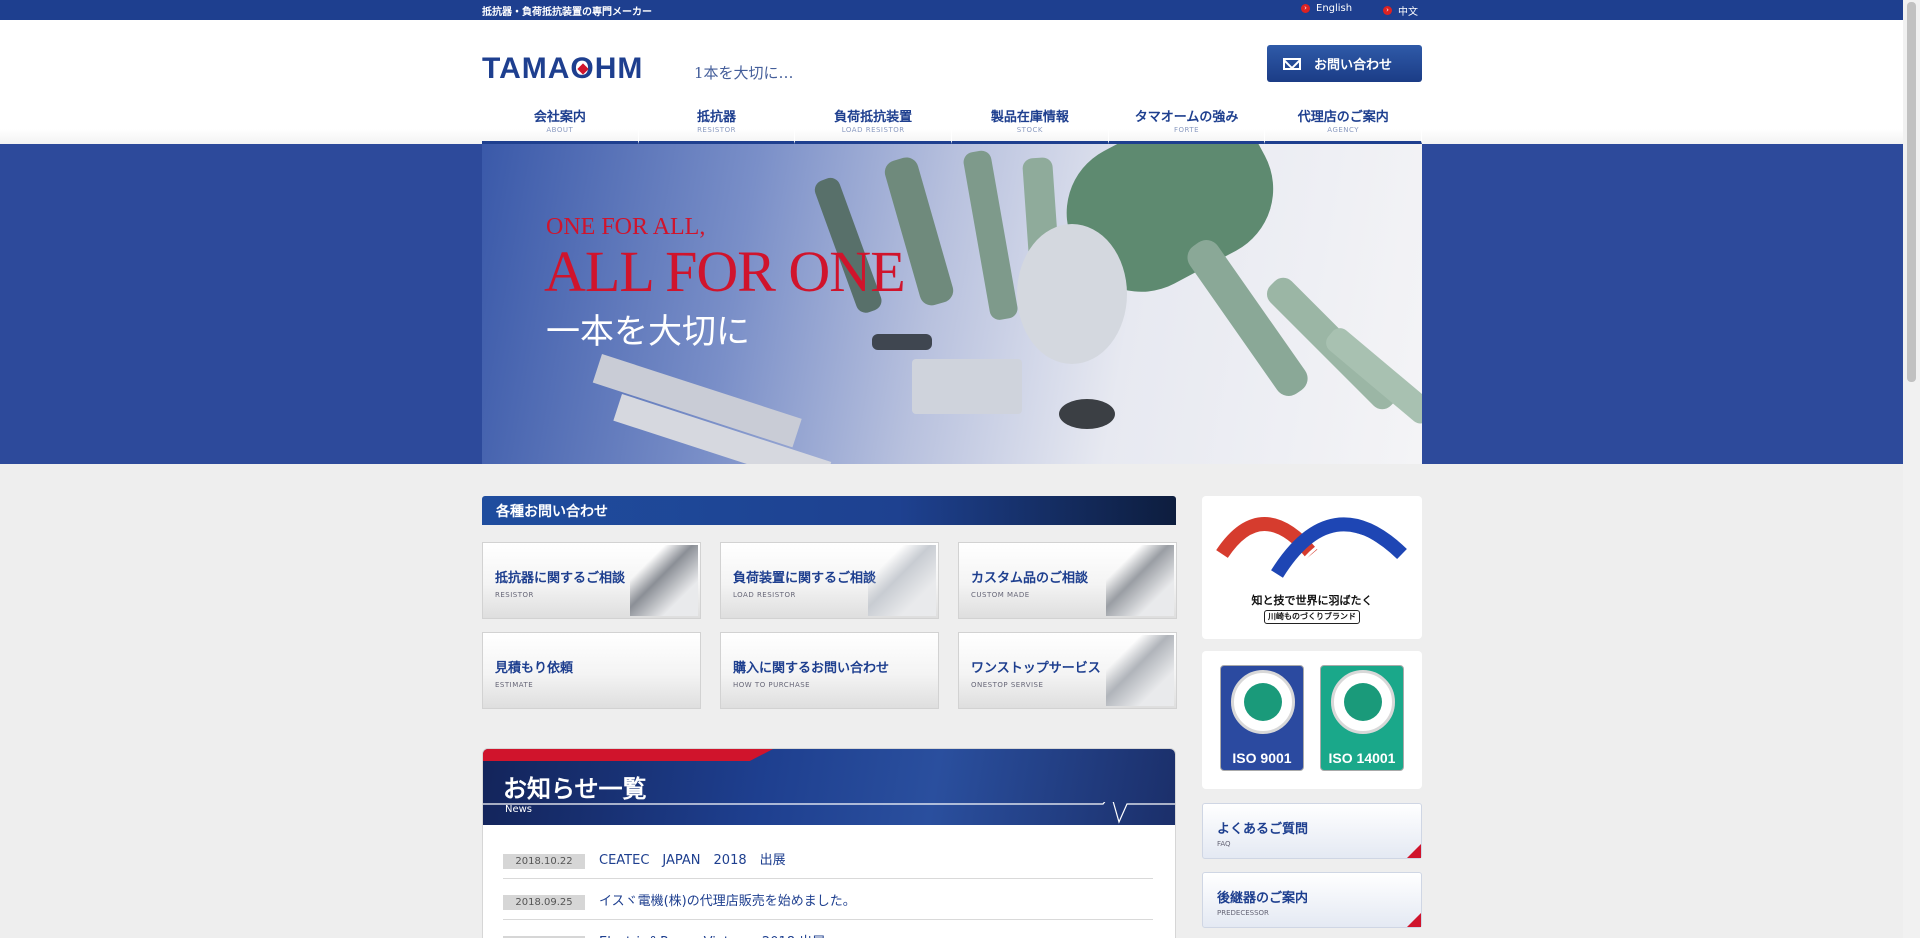  I want to click on news-title: お知らせ一覧, so click(575, 789).